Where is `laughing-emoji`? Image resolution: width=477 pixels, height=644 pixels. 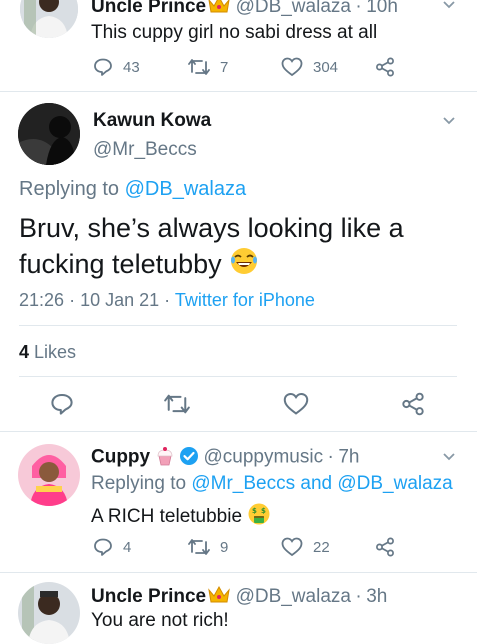
laughing-emoji is located at coordinates (244, 265).